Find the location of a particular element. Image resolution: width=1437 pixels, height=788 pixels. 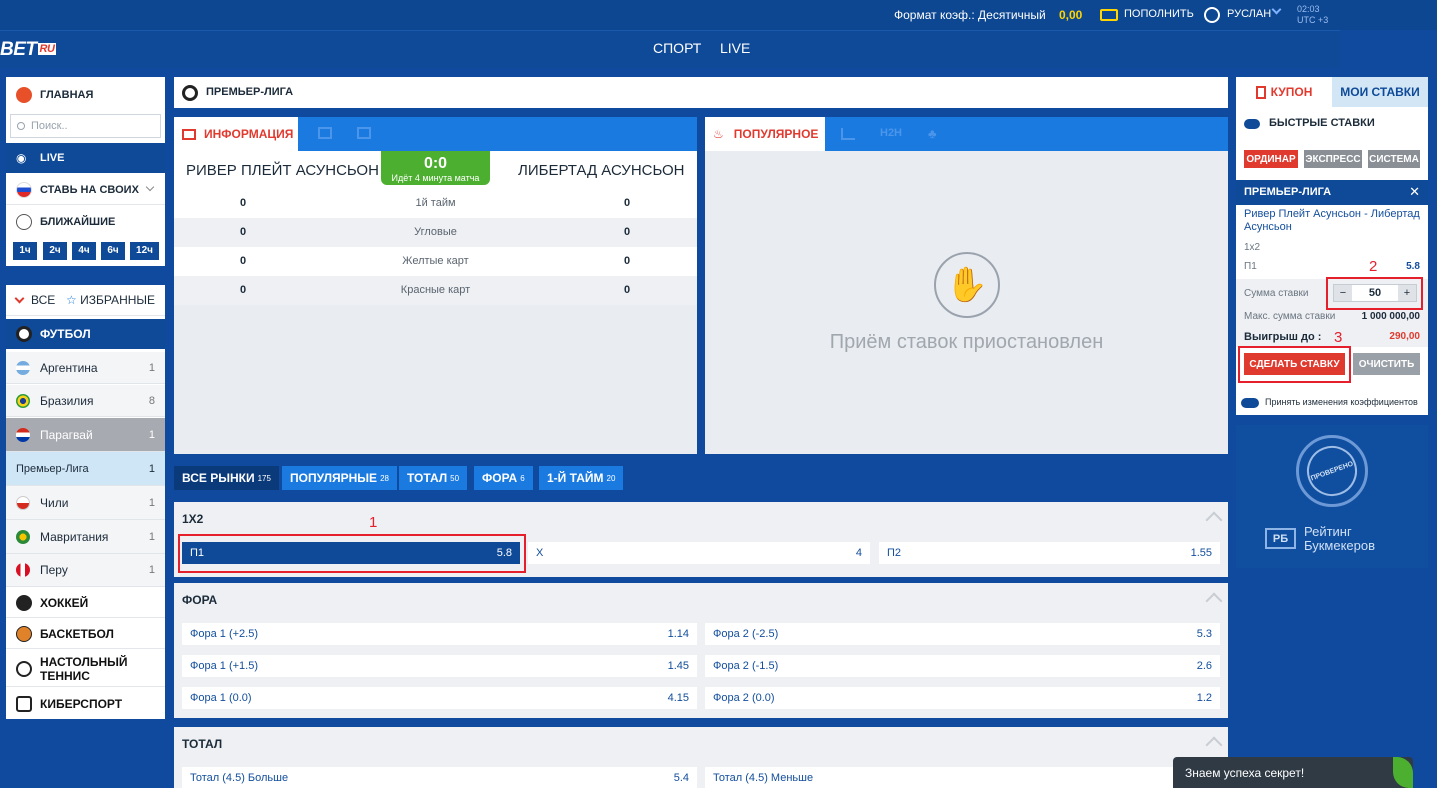

odd-total: Тотал (4.5) Меньше is located at coordinates (962, 777).